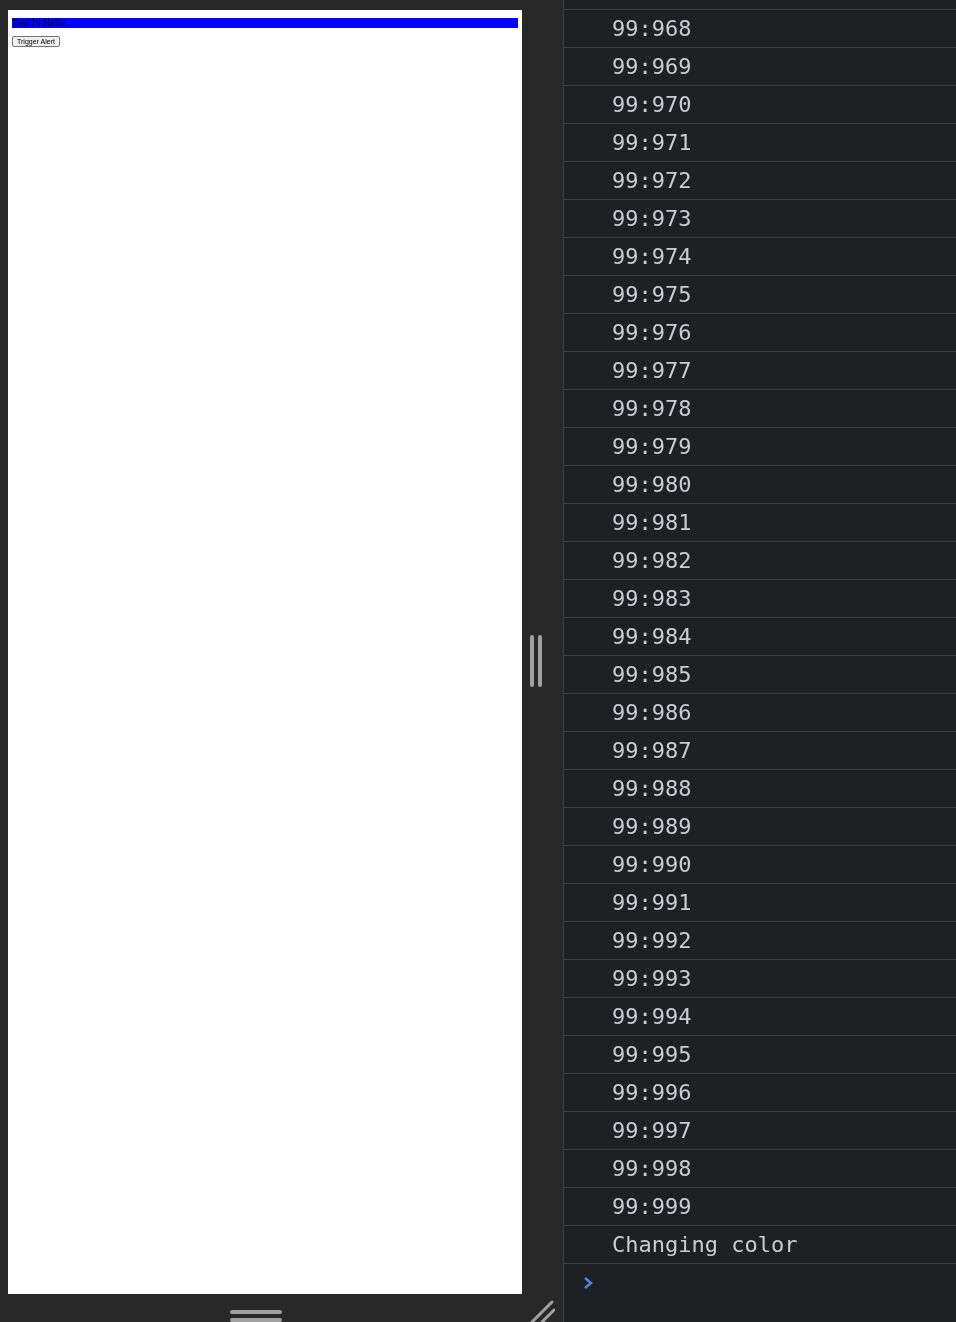  What do you see at coordinates (652, 902) in the screenshot?
I see `console-message: 99:991` at bounding box center [652, 902].